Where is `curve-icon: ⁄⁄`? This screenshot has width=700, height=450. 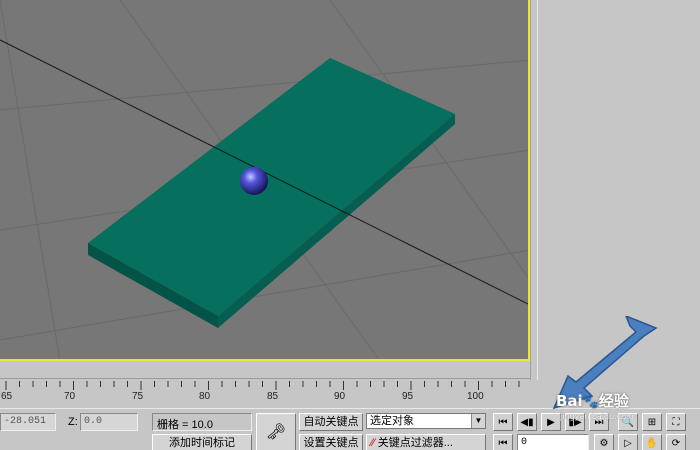 curve-icon: ⁄⁄ is located at coordinates (373, 443).